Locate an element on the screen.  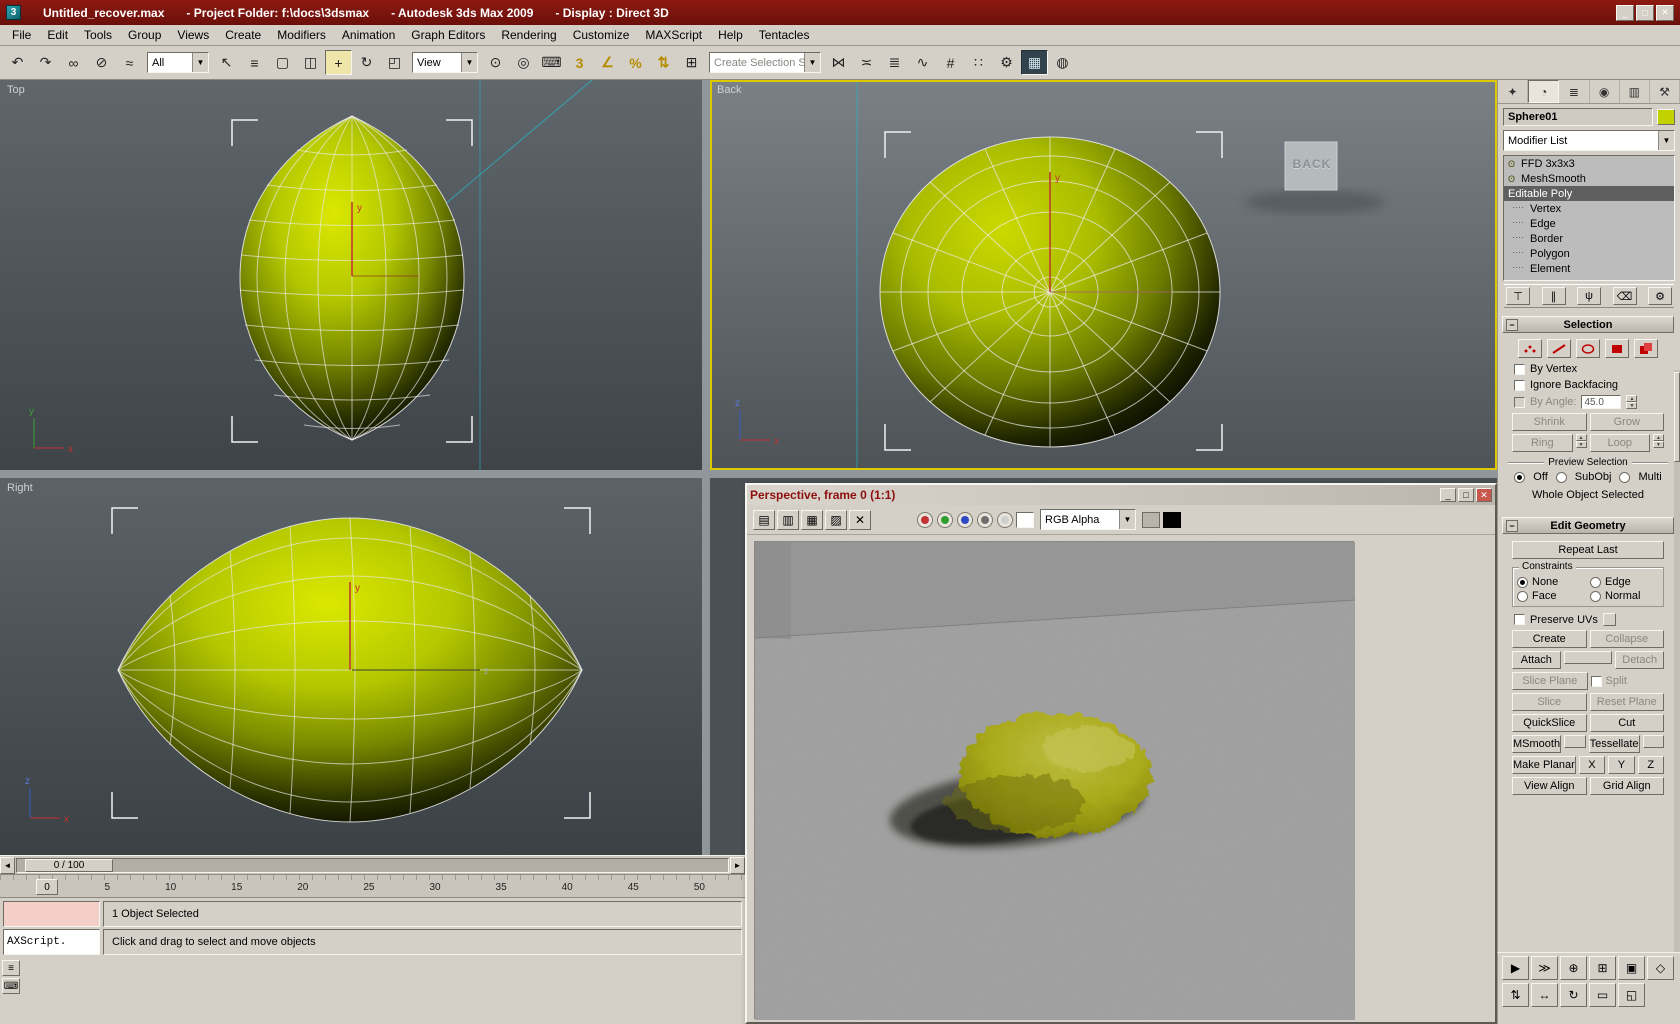
modifier-stack-row: ʘ Editable Poly is located at coordinates (1589, 193).